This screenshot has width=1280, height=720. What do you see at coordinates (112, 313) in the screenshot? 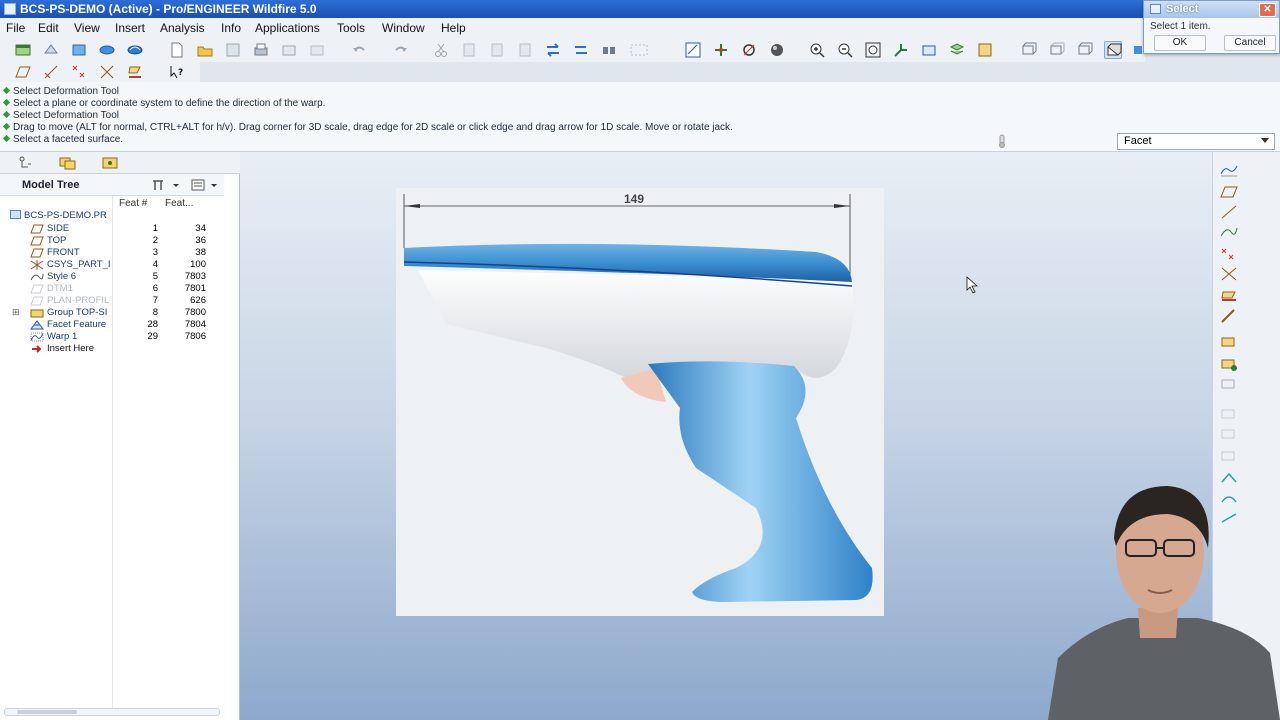
I see `tree-row: ⊞ Group TOP-SI 8 7800` at bounding box center [112, 313].